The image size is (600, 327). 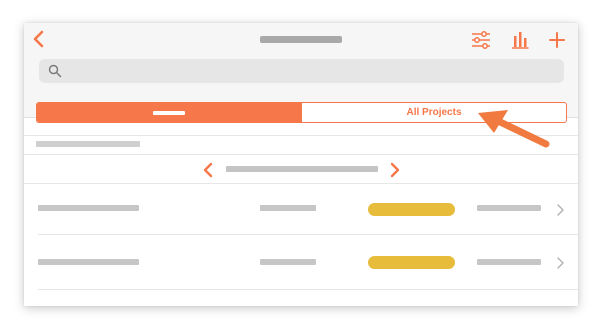 I want to click on previous-page-button, so click(x=208, y=170).